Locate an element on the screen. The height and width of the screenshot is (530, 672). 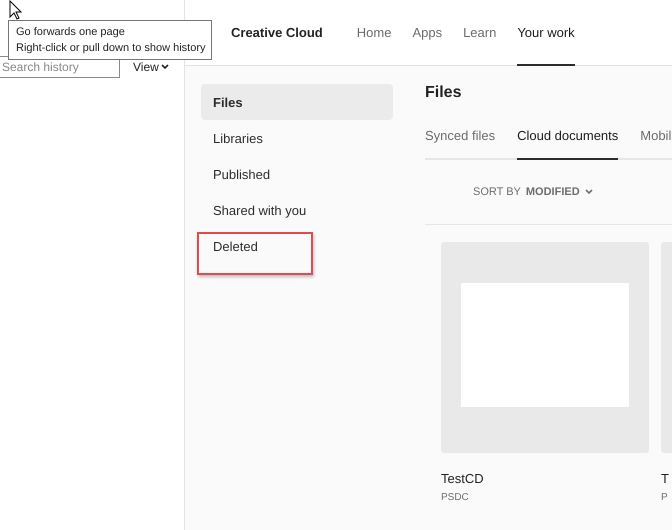
sort-button: SORT BY MODIFIED is located at coordinates (533, 192).